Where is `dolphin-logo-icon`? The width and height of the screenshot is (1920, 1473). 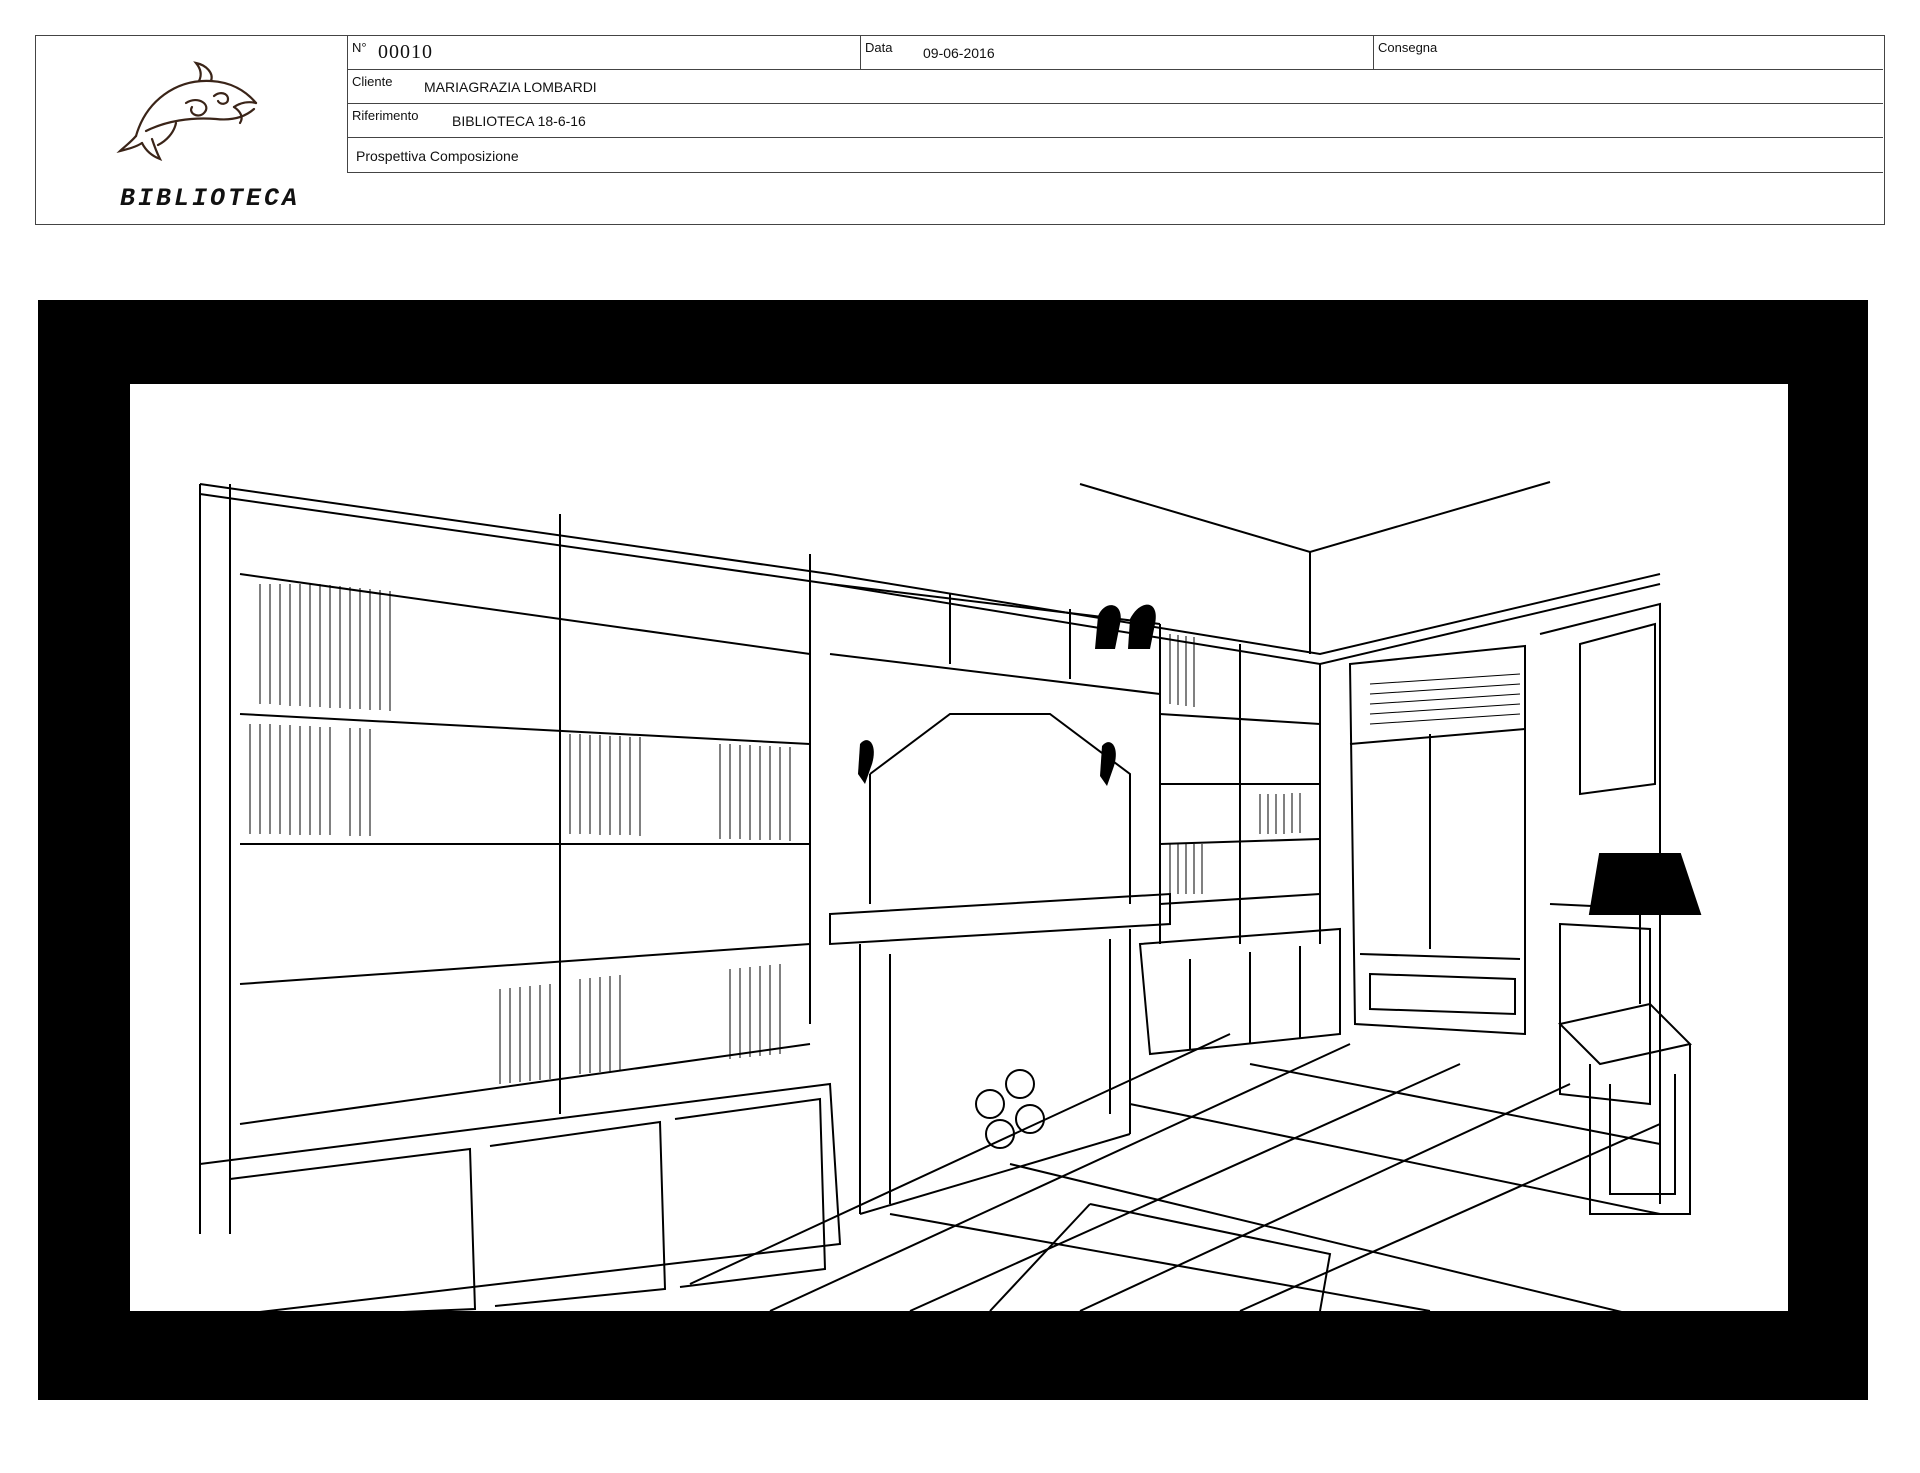 dolphin-logo-icon is located at coordinates (187, 111).